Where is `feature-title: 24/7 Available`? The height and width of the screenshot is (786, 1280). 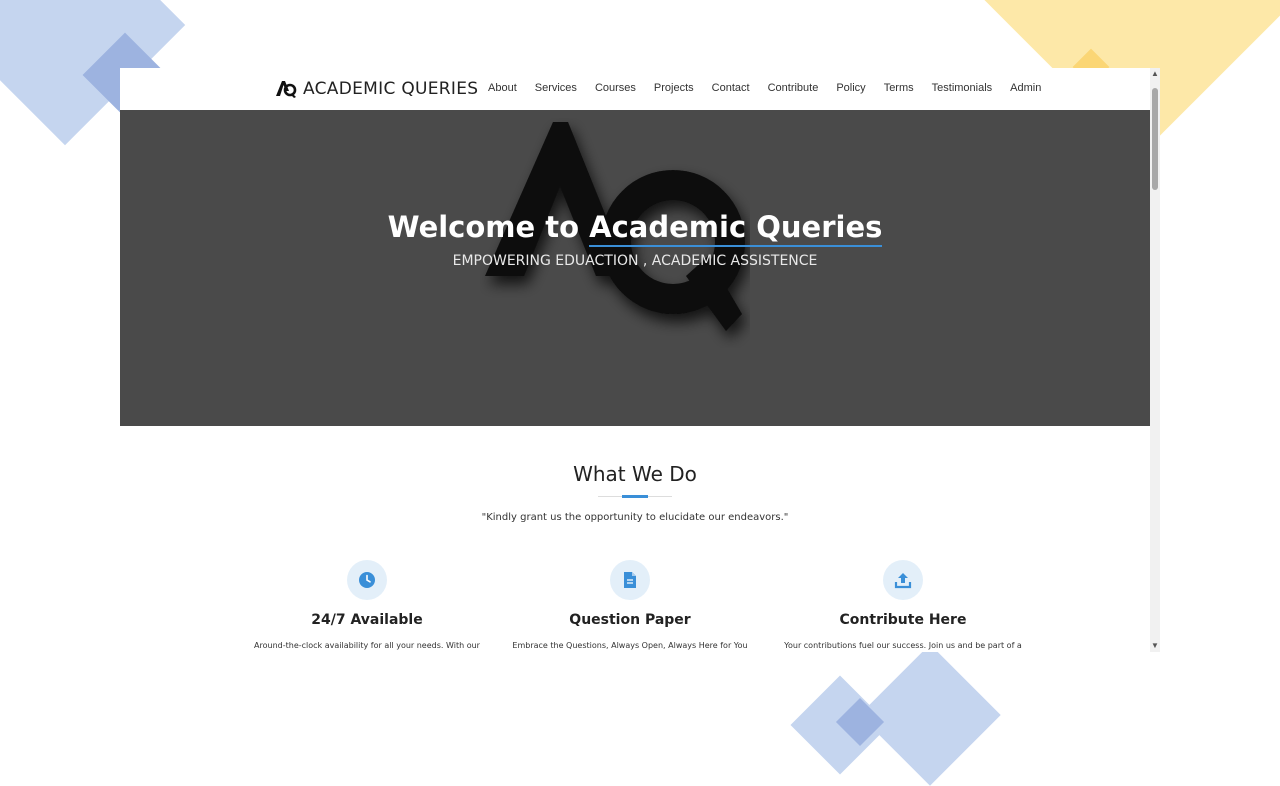 feature-title: 24/7 Available is located at coordinates (367, 620).